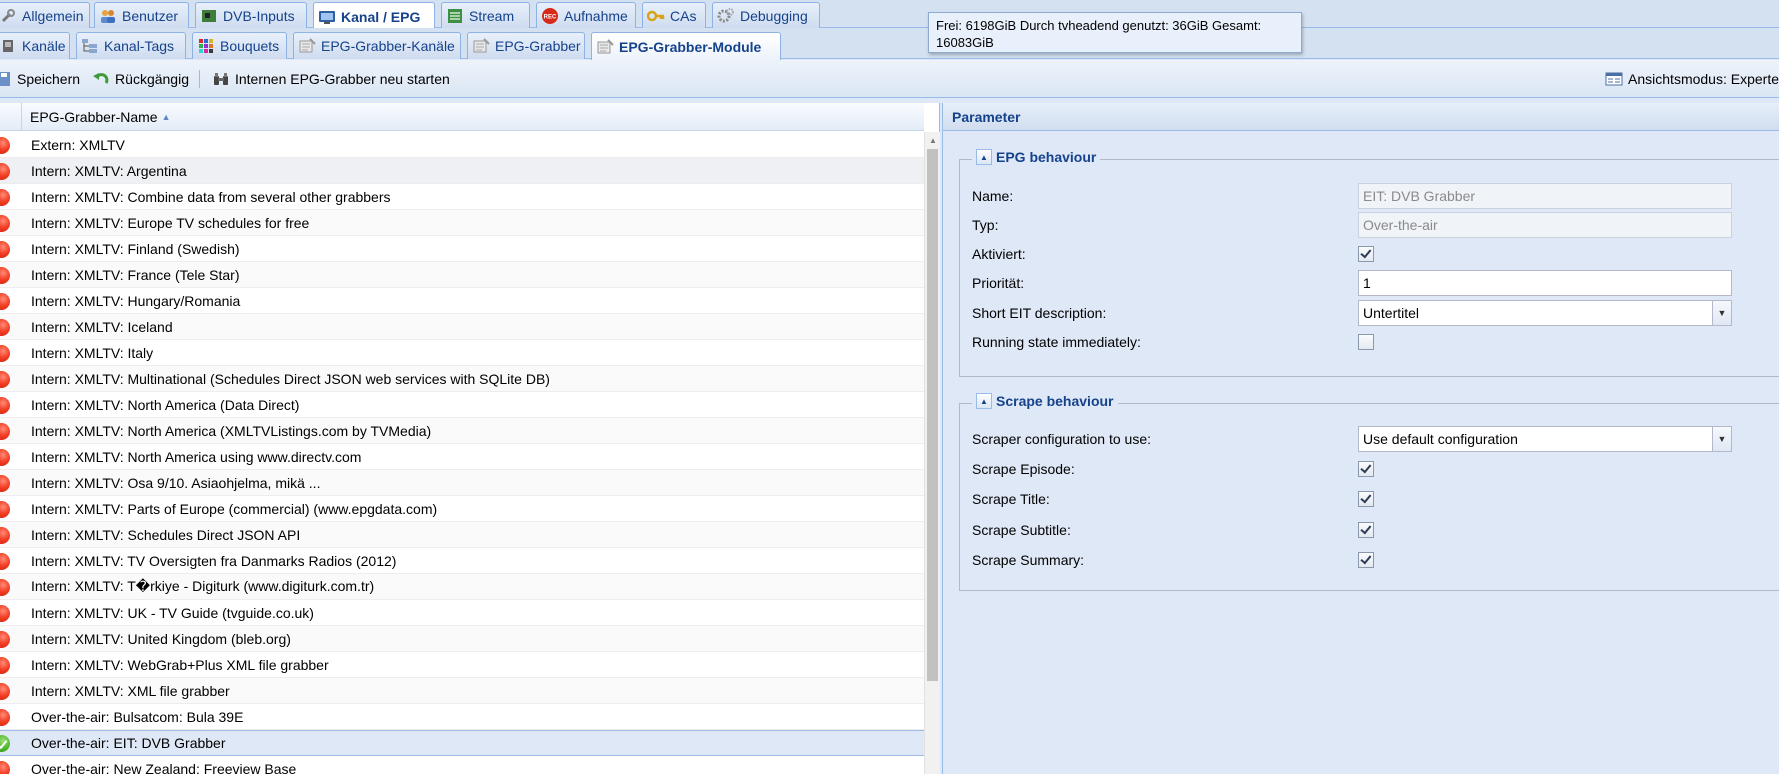  I want to click on type-field: Over-the-air, so click(1545, 225).